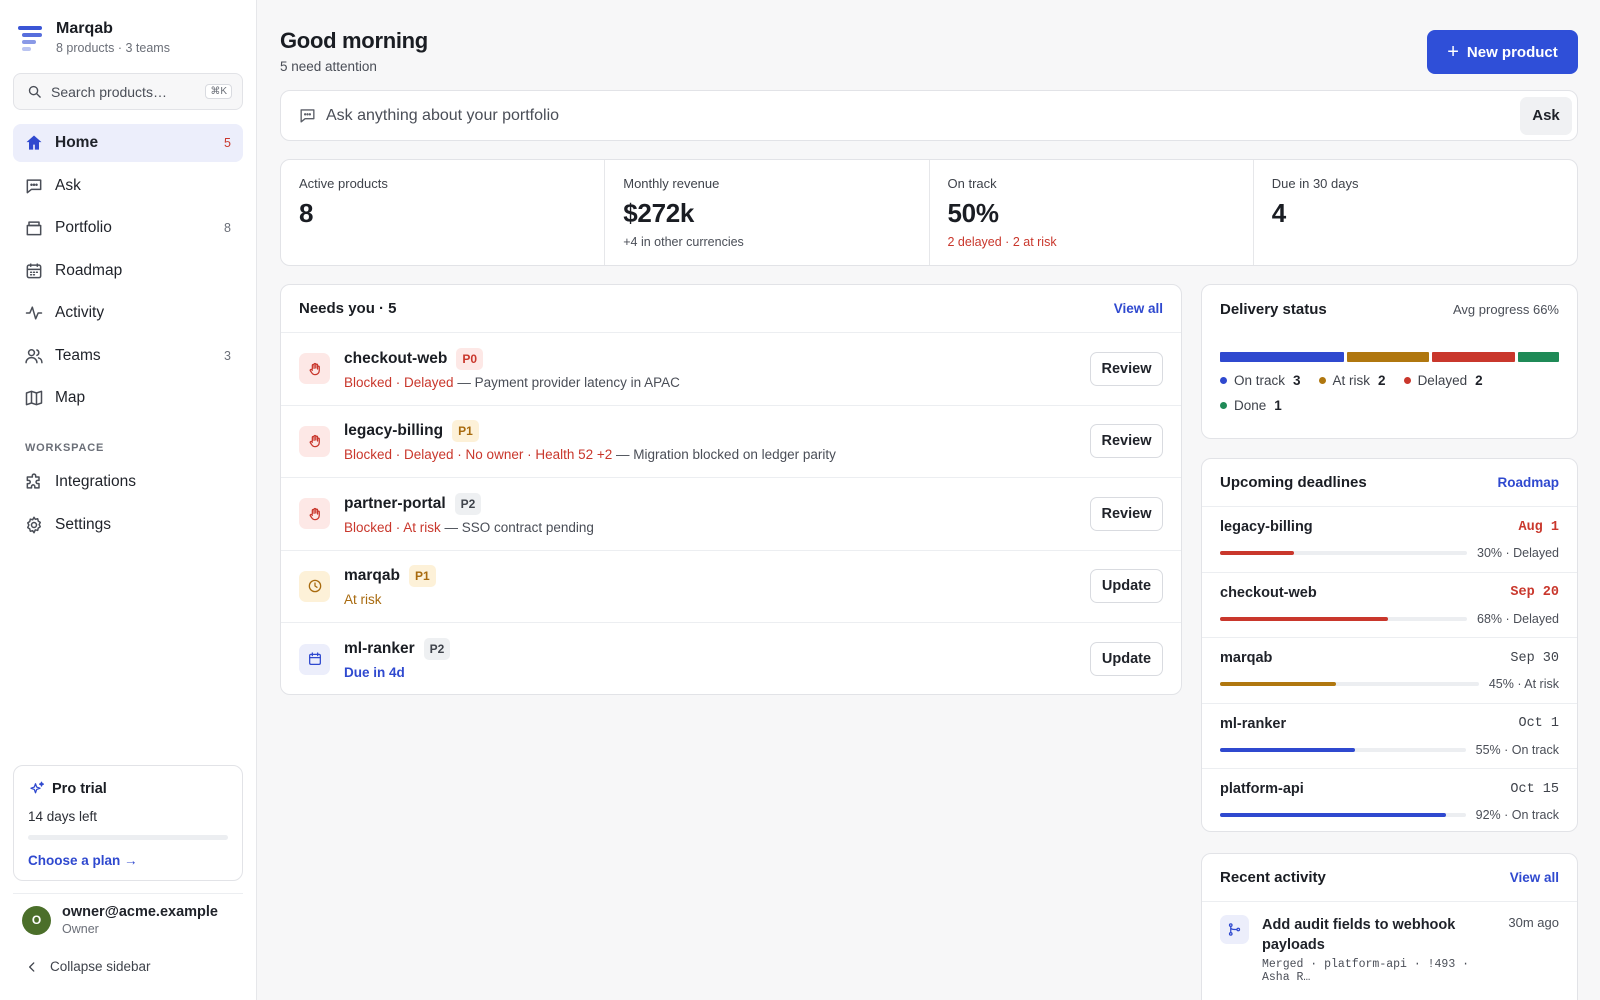 The image size is (1600, 1000). What do you see at coordinates (1282, 357) in the screenshot?
I see `delivery-segment-on-track` at bounding box center [1282, 357].